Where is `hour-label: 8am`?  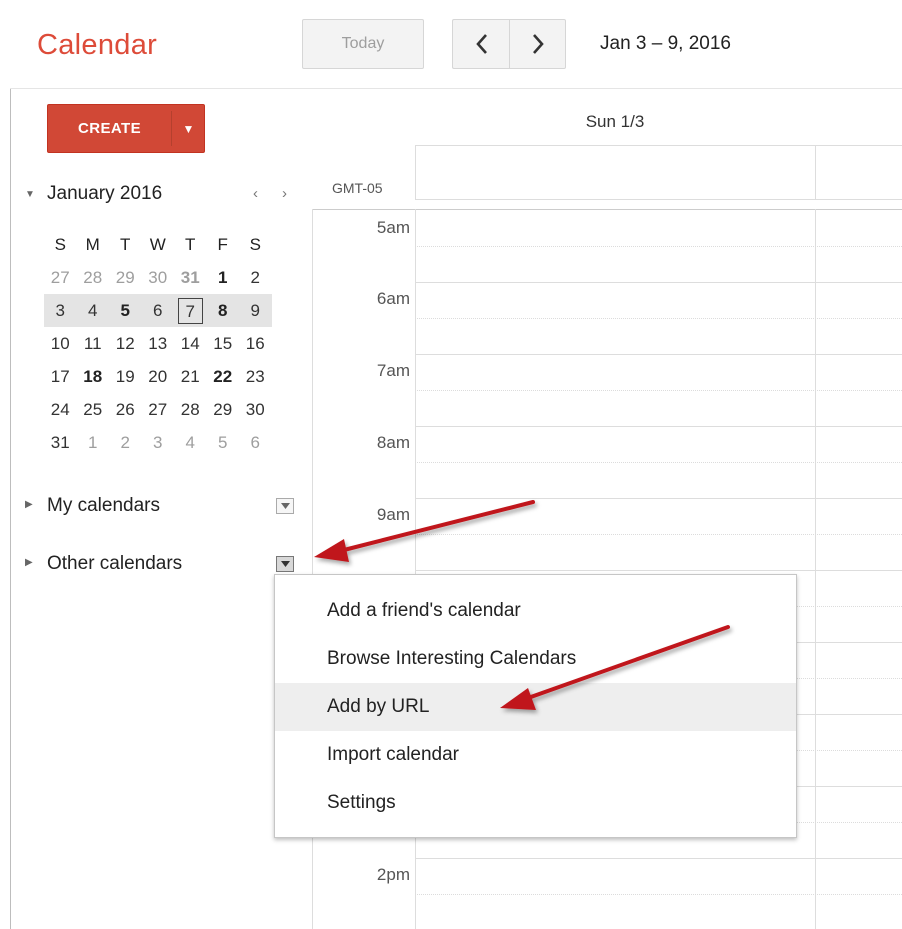 hour-label: 8am is located at coordinates (393, 442).